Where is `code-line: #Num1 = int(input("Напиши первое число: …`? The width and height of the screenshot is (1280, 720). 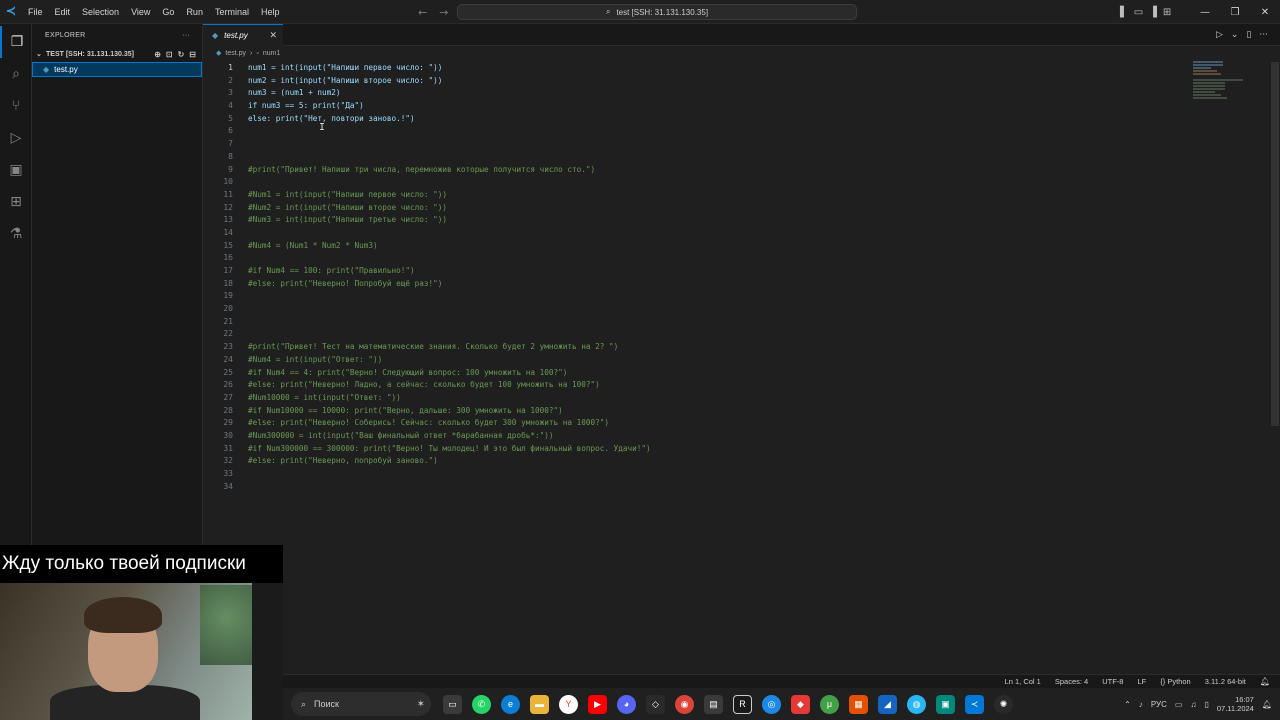
code-line: #Num1 = int(input("Напиши первое число: … is located at coordinates (698, 195).